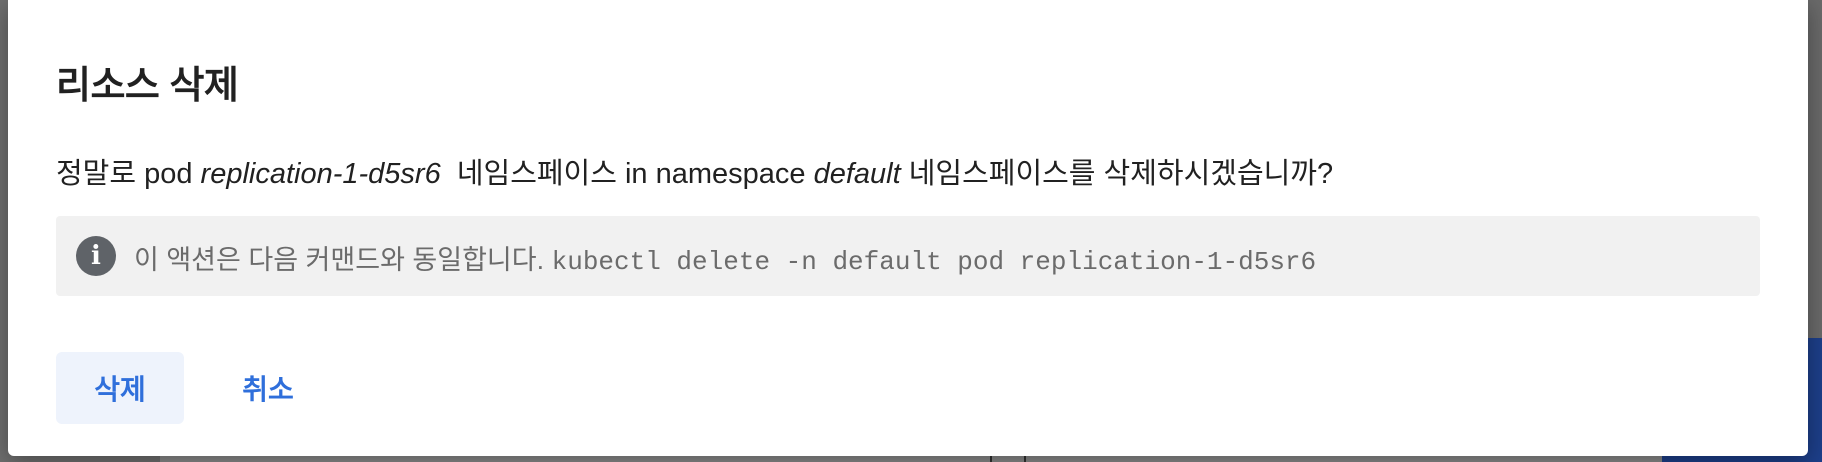 The width and height of the screenshot is (1822, 462). I want to click on message-middle: 네임스페이스 in namespace, so click(627, 174).